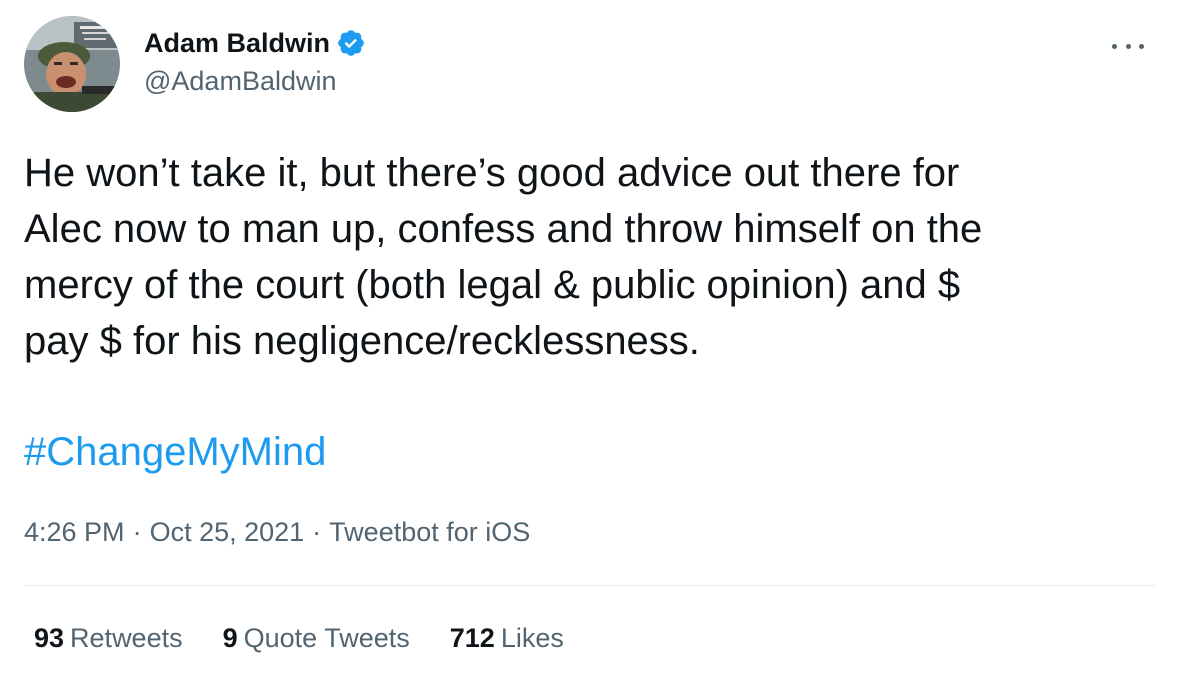 The width and height of the screenshot is (1182, 683). Describe the element at coordinates (126, 638) in the screenshot. I see `retweets-label: Retweets` at that location.